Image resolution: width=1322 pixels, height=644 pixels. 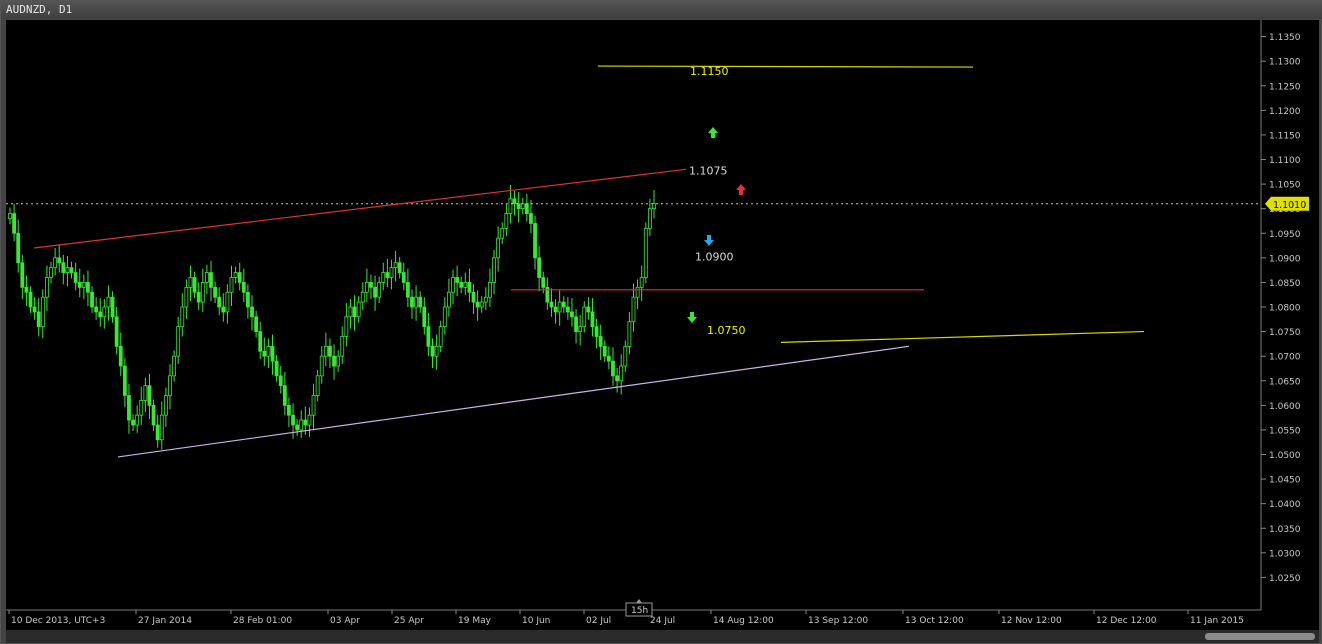 What do you see at coordinates (536, 621) in the screenshot?
I see `x-tick-label: 10 Jun` at bounding box center [536, 621].